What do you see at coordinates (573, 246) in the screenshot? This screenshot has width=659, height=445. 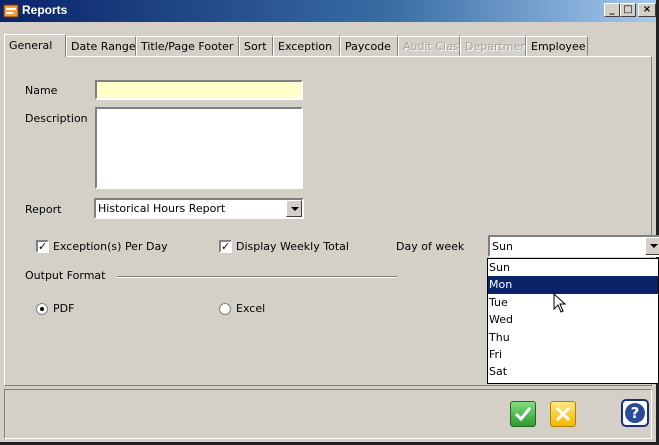 I see `day-of-week-select: Sun` at bounding box center [573, 246].